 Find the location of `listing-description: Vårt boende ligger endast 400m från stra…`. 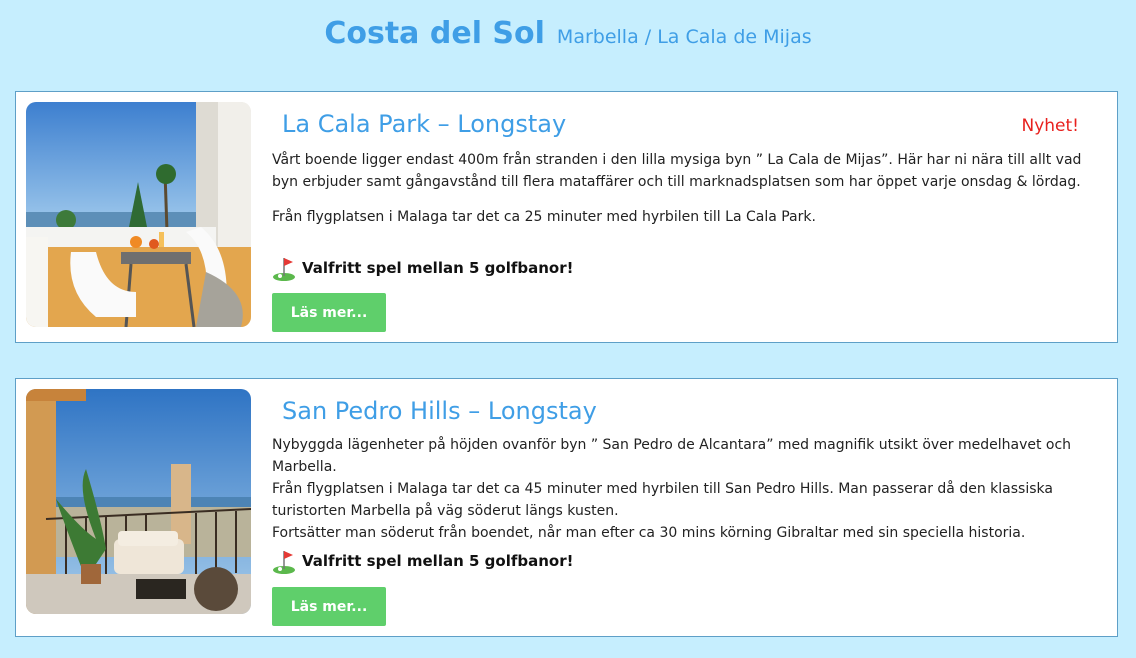

listing-description: Vårt boende ligger endast 400m från stra… is located at coordinates (682, 188).